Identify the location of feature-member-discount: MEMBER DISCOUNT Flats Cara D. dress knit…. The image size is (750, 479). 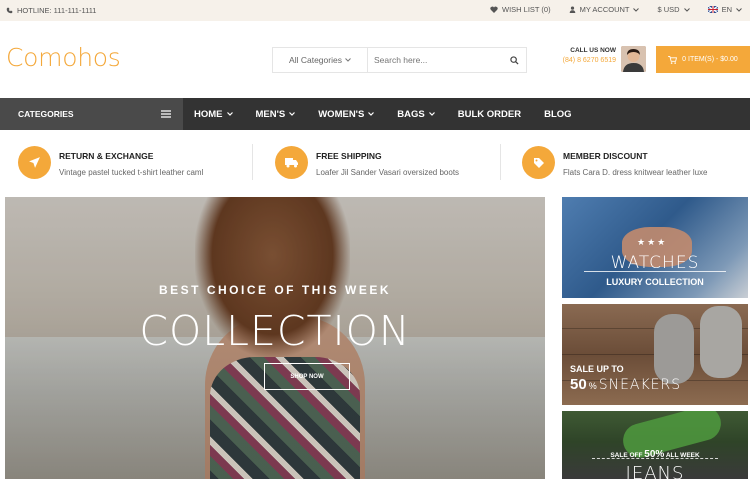
(615, 162).